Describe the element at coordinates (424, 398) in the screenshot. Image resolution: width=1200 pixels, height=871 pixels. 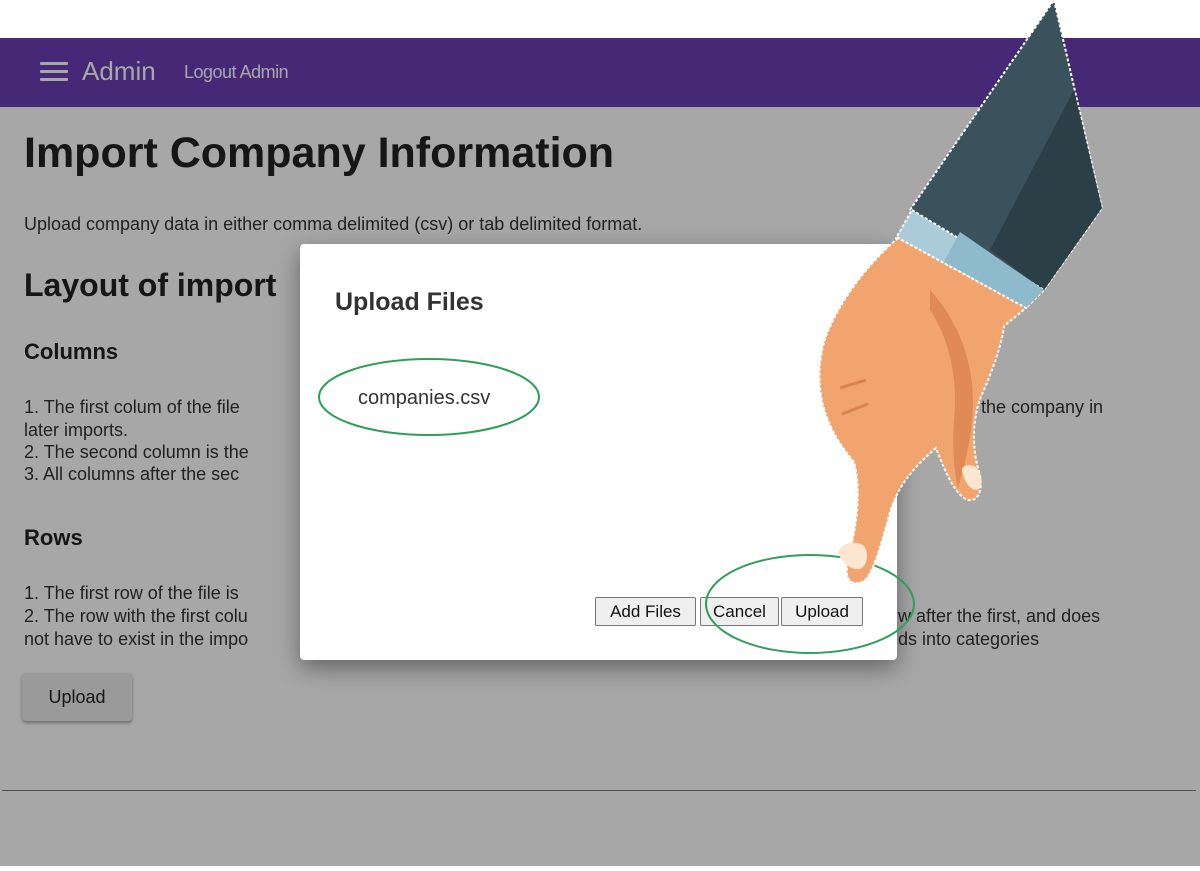
I see `selected-file-name: companies.csv` at that location.